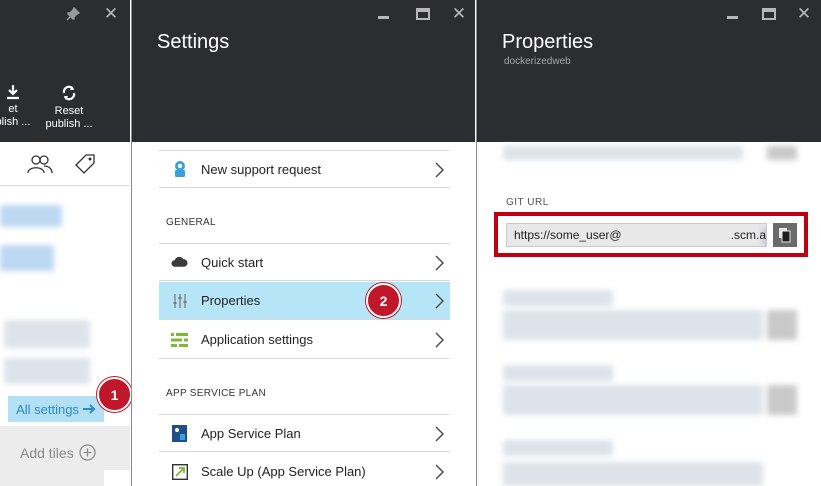  What do you see at coordinates (179, 169) in the screenshot?
I see `support-icon` at bounding box center [179, 169].